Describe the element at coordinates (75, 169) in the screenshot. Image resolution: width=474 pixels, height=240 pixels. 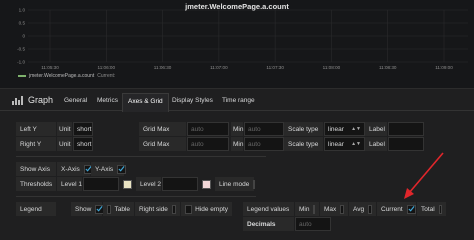
I see `x-axis-toggle: X-Axis` at that location.